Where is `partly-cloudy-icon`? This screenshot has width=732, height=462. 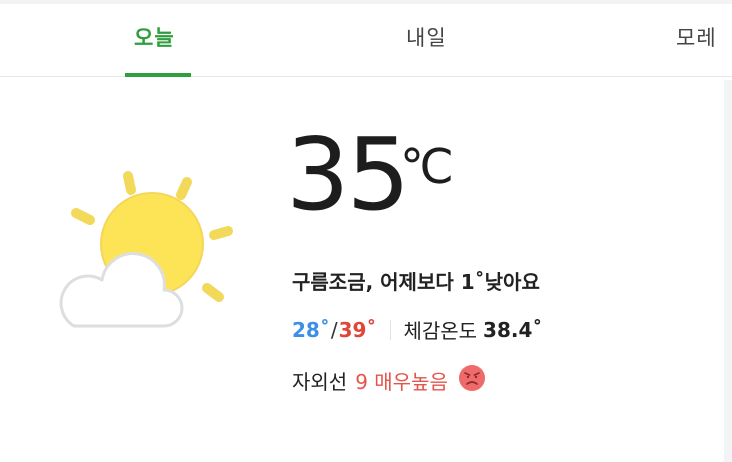
partly-cloudy-icon is located at coordinates (147, 252).